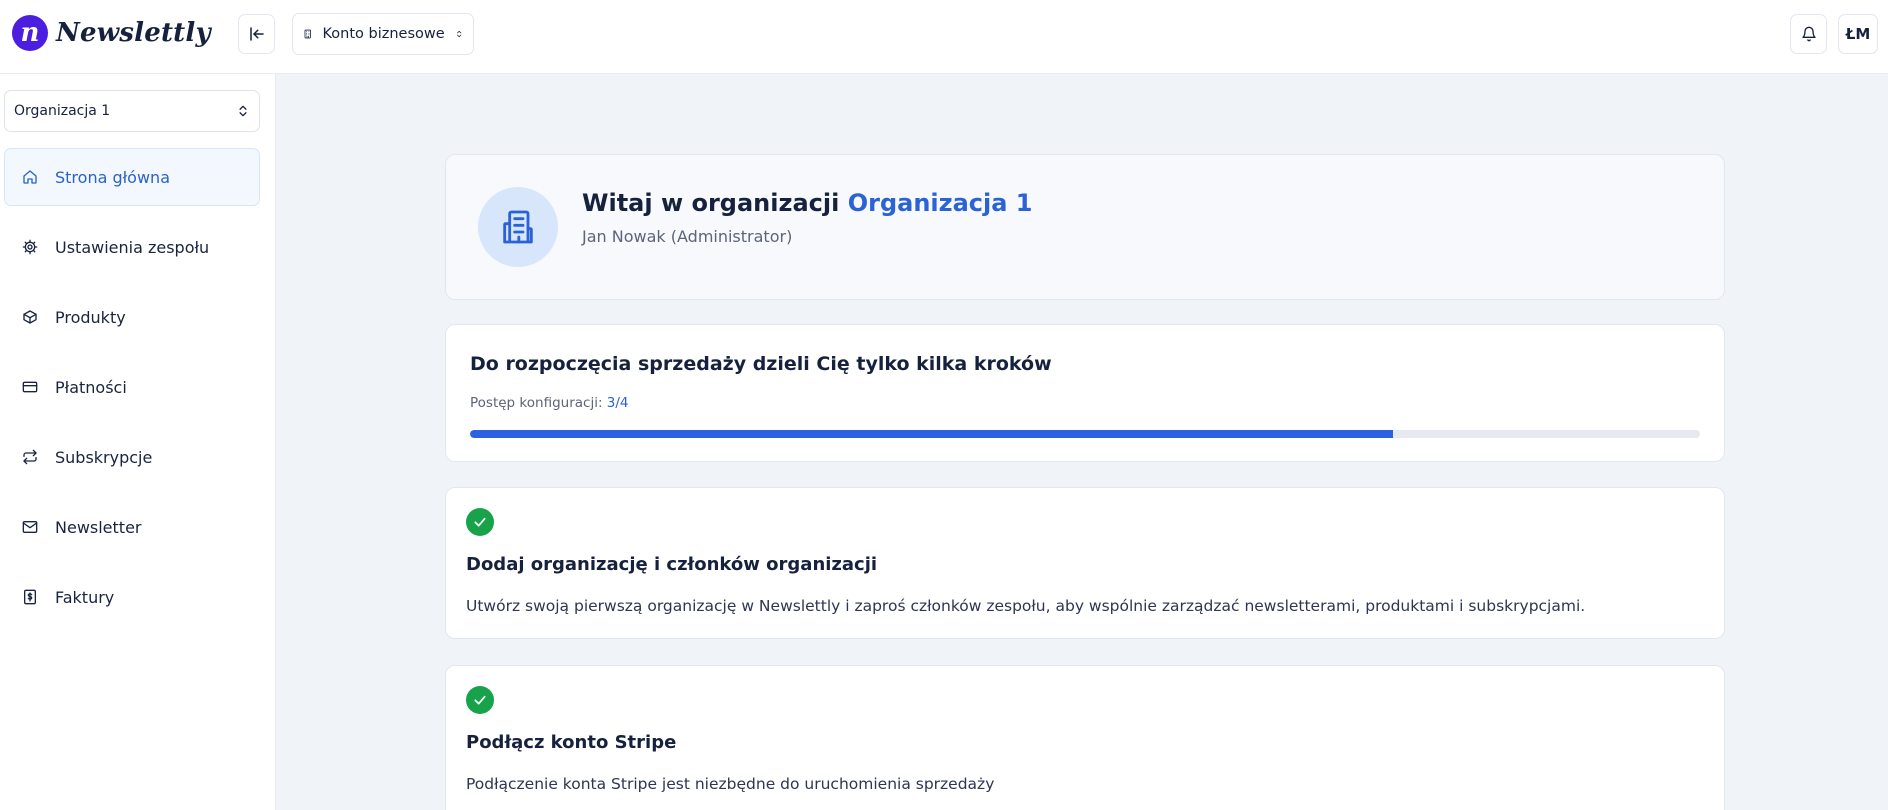  I want to click on notifications-button, so click(1808, 34).